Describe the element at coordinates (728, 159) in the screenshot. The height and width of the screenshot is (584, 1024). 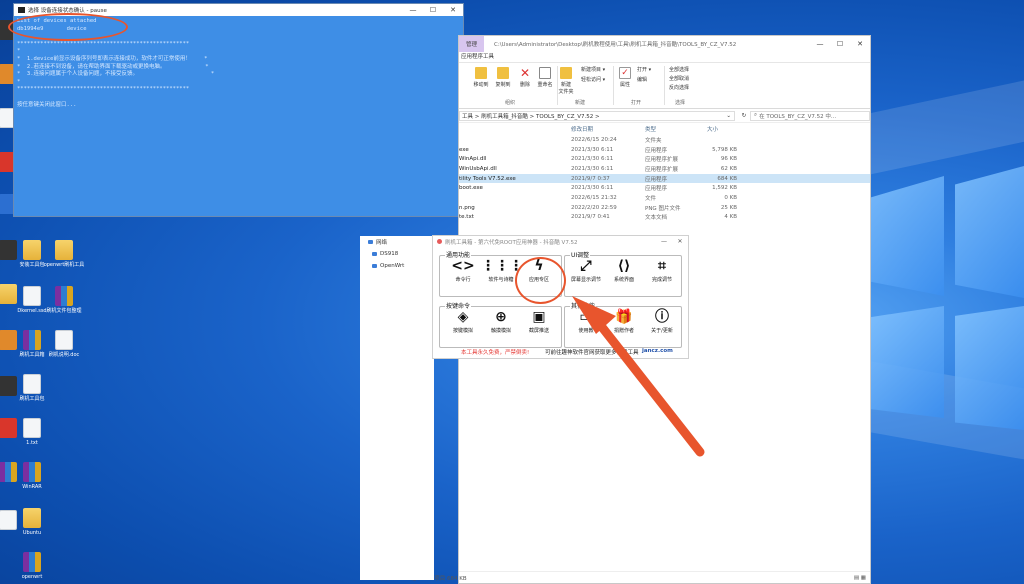
I see `file-size: 96 KB` at that location.